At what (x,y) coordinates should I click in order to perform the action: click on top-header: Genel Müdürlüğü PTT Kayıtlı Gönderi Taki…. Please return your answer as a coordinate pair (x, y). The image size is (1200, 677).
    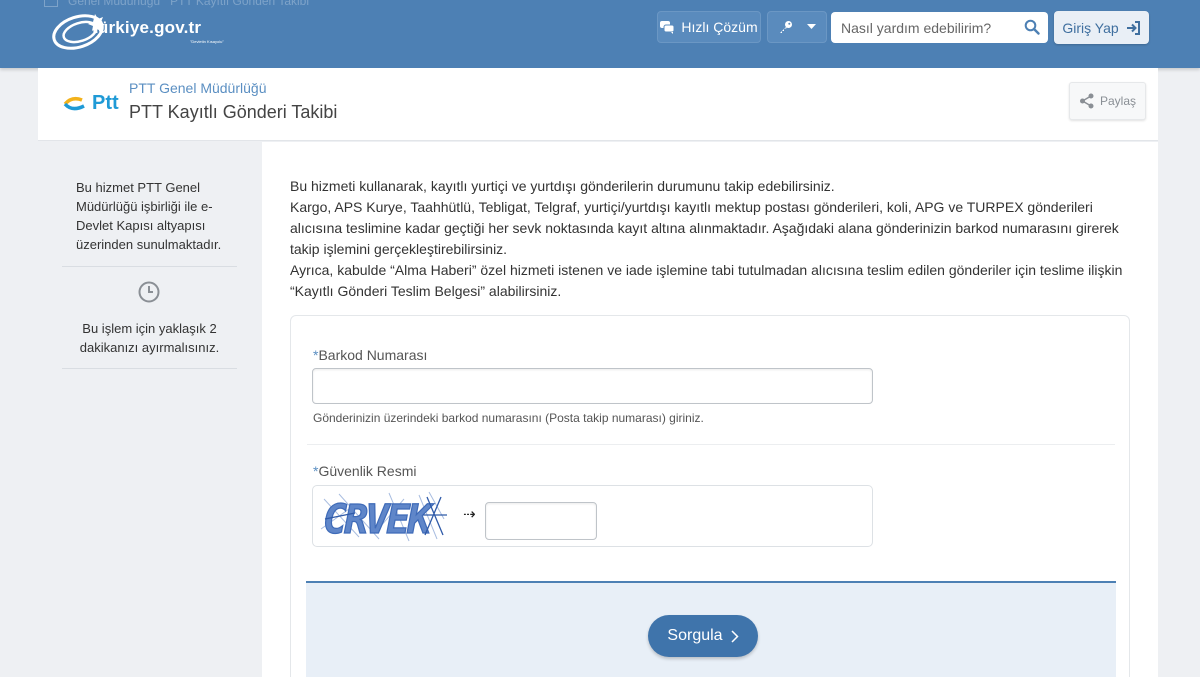
    Looking at the image, I should click on (600, 34).